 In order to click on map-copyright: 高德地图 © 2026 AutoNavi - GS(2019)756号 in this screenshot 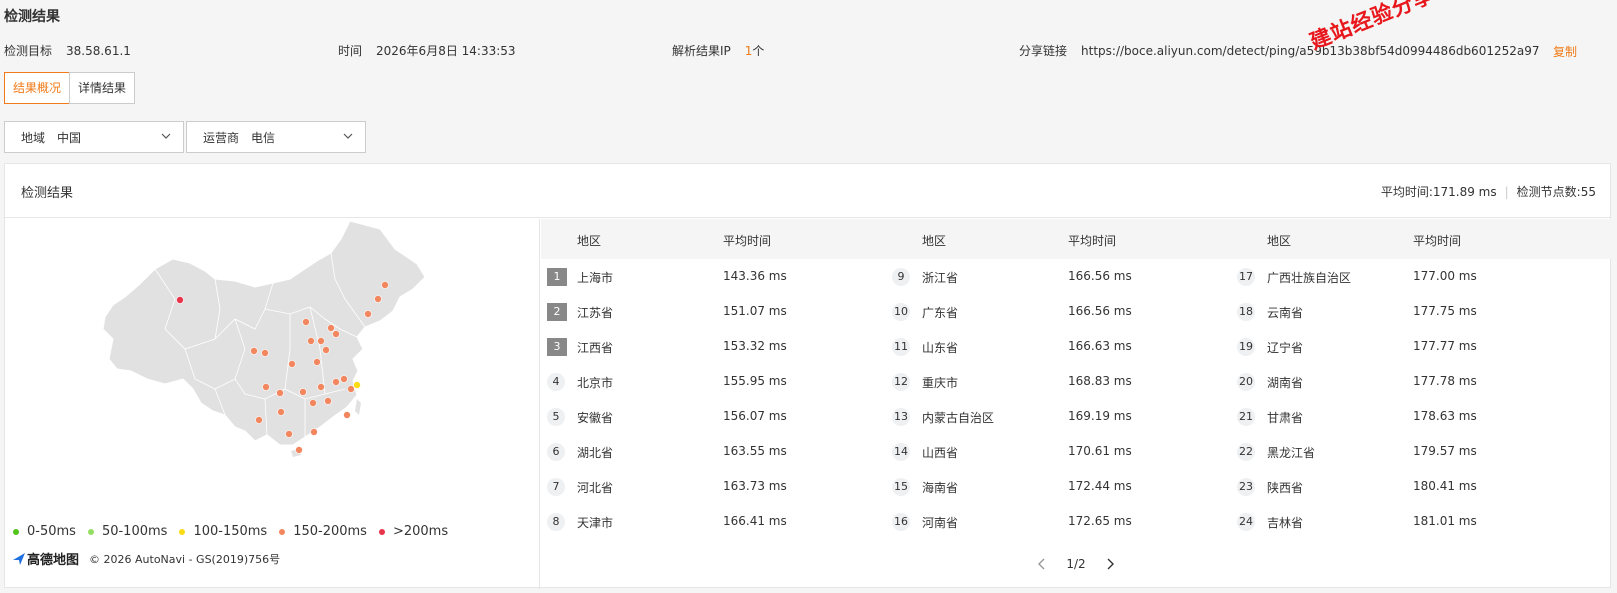, I will do `click(145, 558)`.